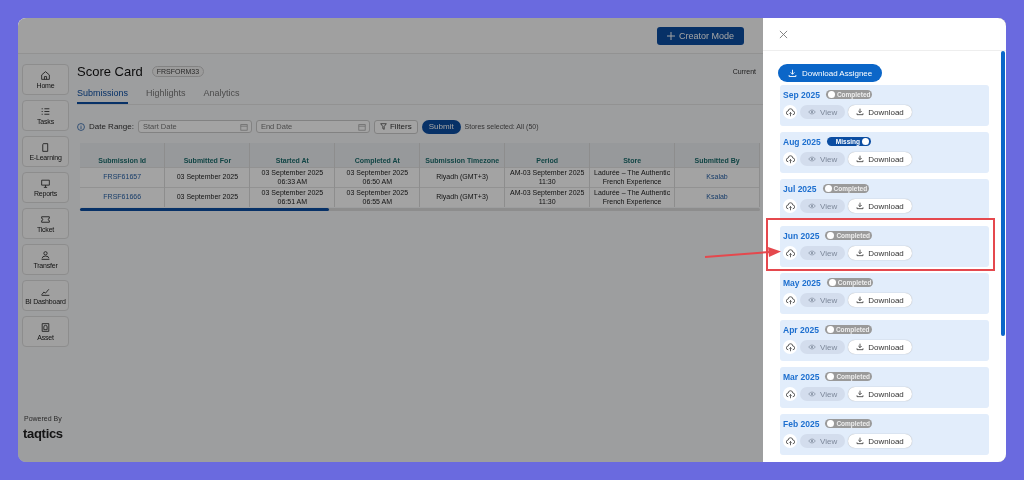  Describe the element at coordinates (103, 96) in the screenshot. I see `tab: Submissions` at that location.